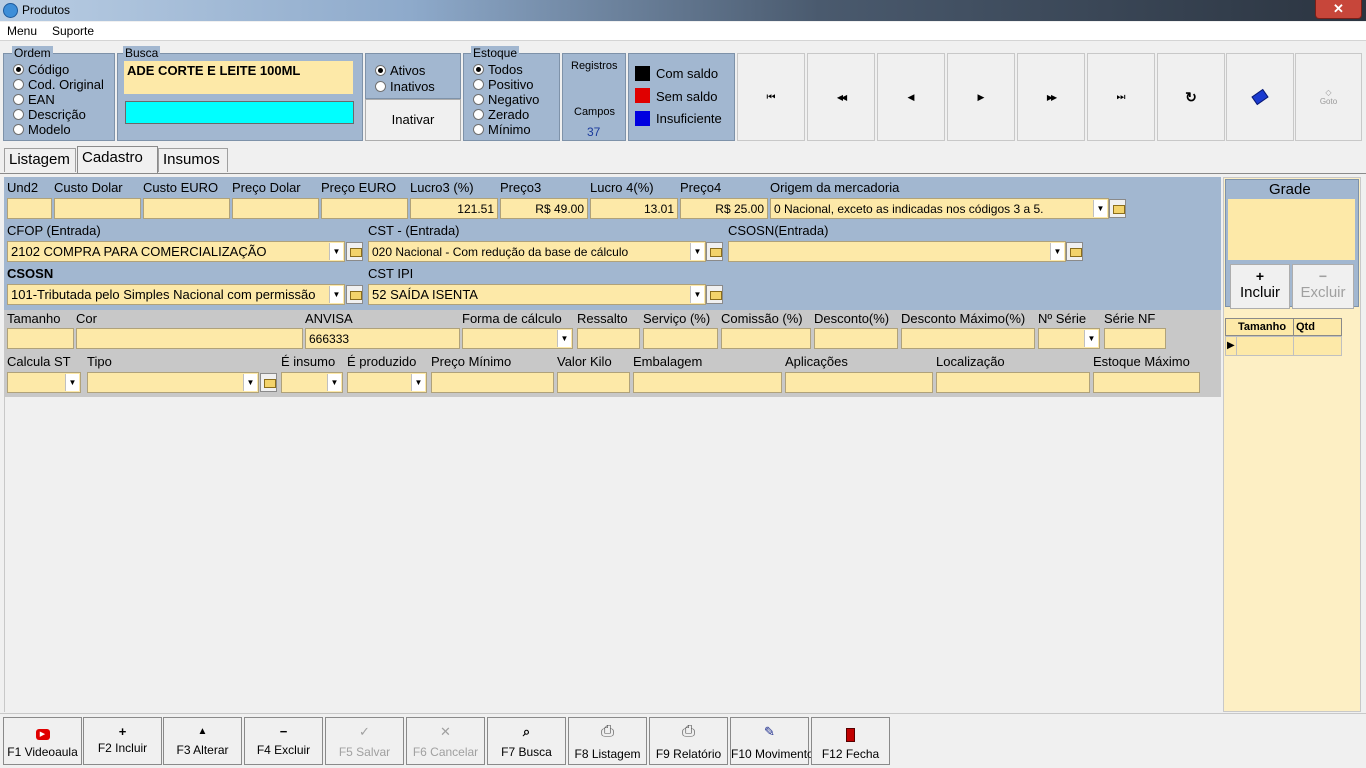  Describe the element at coordinates (897, 251) in the screenshot. I see `csosn-entrada-select: ▼` at that location.